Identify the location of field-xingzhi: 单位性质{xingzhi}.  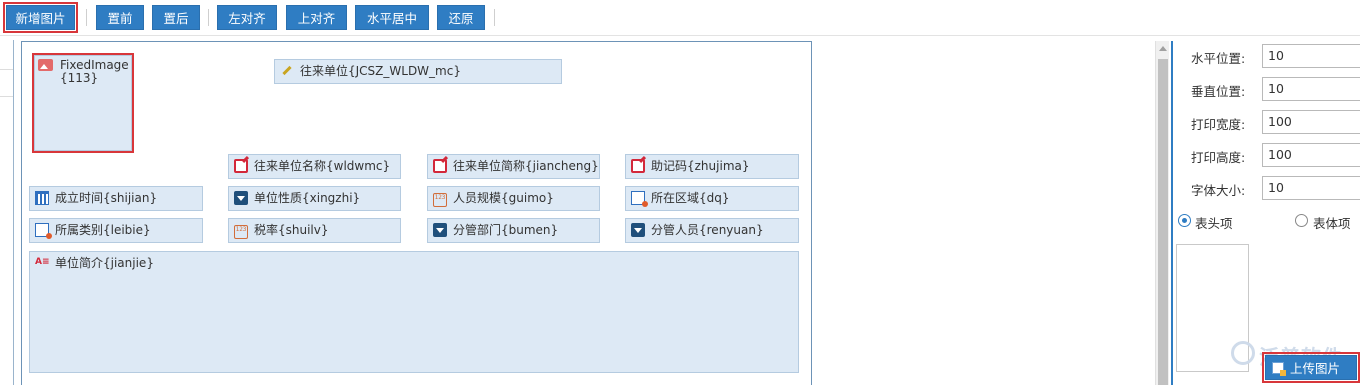
(314, 198).